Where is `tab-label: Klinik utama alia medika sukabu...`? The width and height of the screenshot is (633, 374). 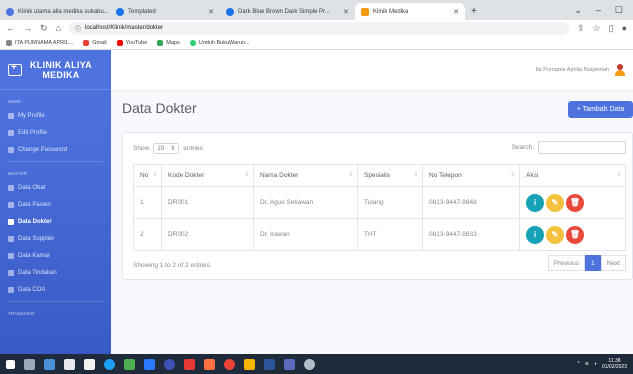 tab-label: Klinik utama alia medika sukabu... is located at coordinates (63, 11).